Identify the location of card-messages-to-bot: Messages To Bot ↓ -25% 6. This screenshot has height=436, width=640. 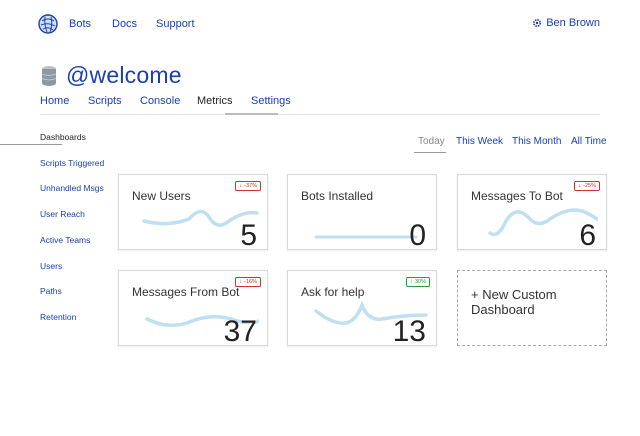
(532, 212).